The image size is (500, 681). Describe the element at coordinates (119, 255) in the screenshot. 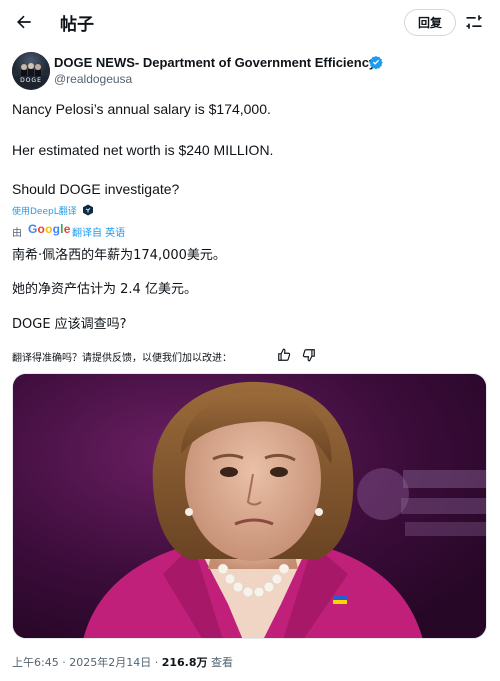

I see `translated-text-line: 南希·佩洛西的年薪为174,000美元。` at that location.